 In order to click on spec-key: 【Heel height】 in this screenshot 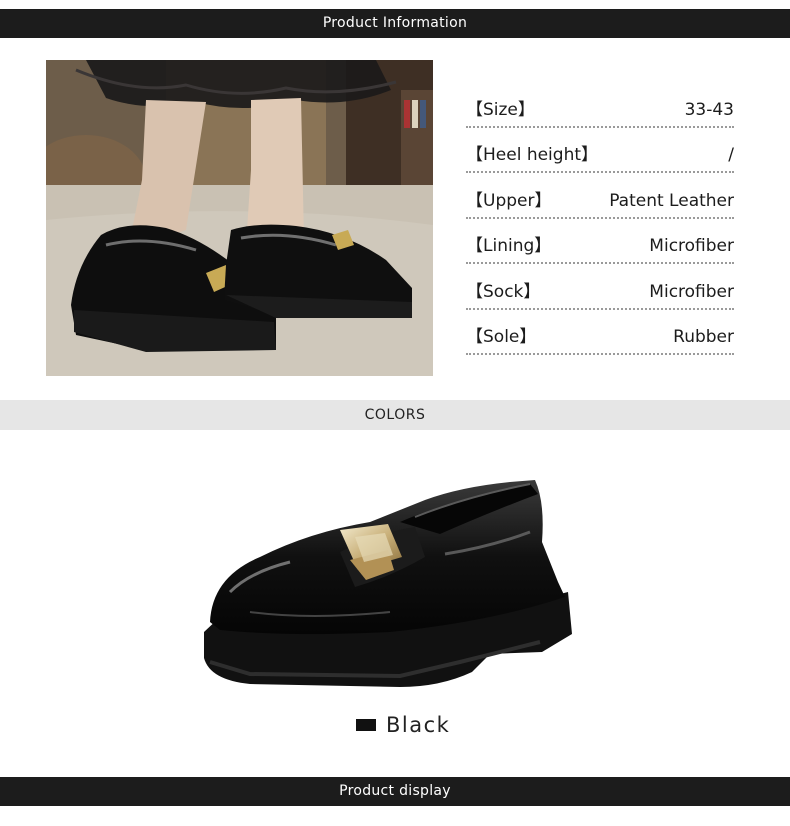, I will do `click(532, 155)`.